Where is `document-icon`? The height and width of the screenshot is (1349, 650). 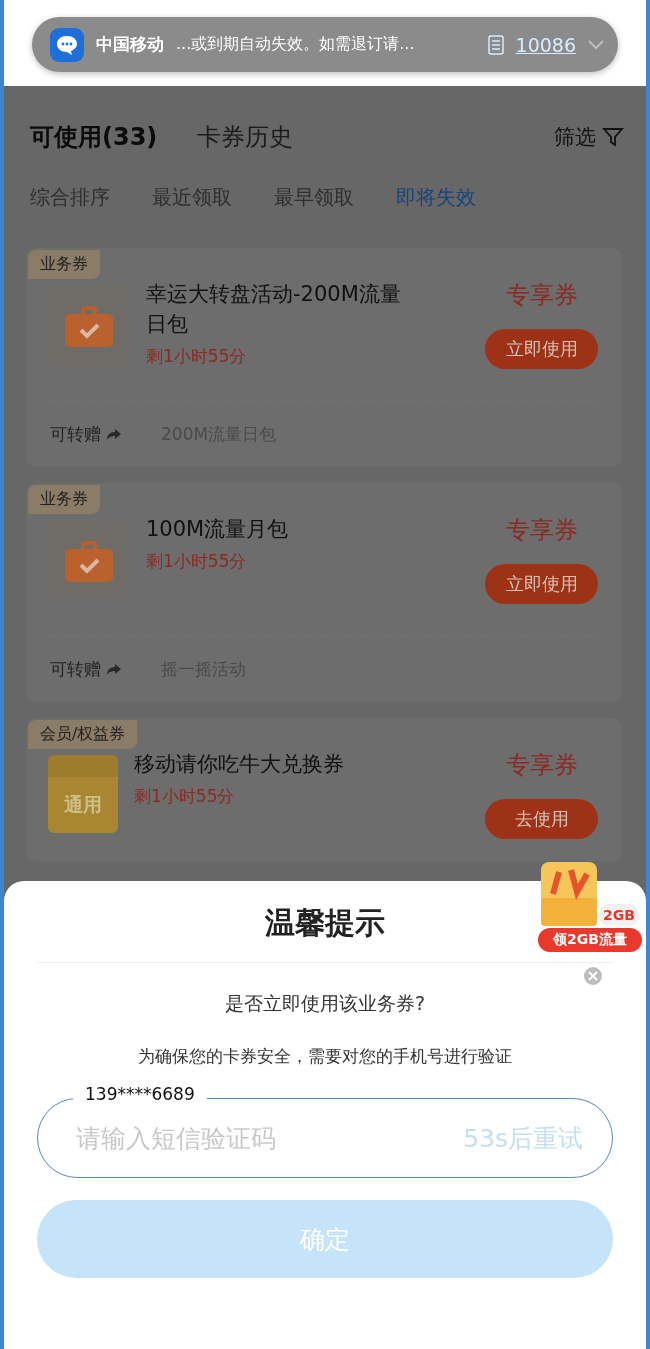 document-icon is located at coordinates (495, 44).